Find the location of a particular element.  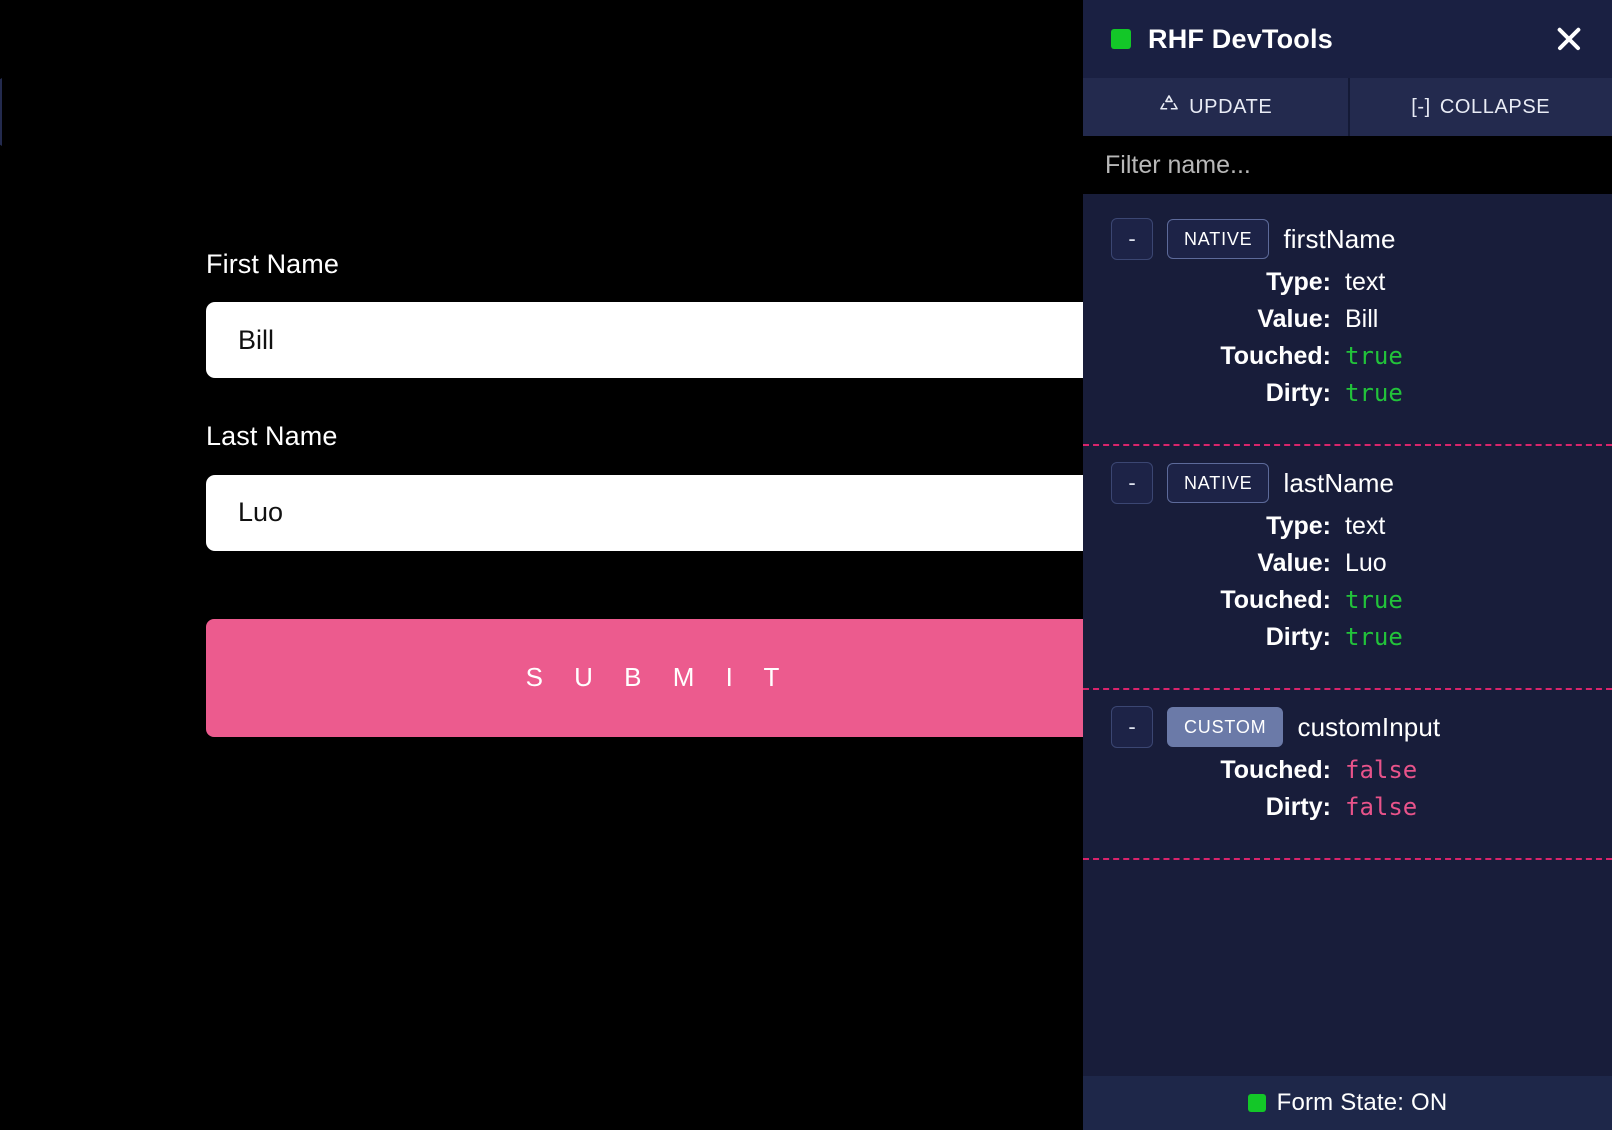

devtools-header: RHF DevTools is located at coordinates (1347, 39).